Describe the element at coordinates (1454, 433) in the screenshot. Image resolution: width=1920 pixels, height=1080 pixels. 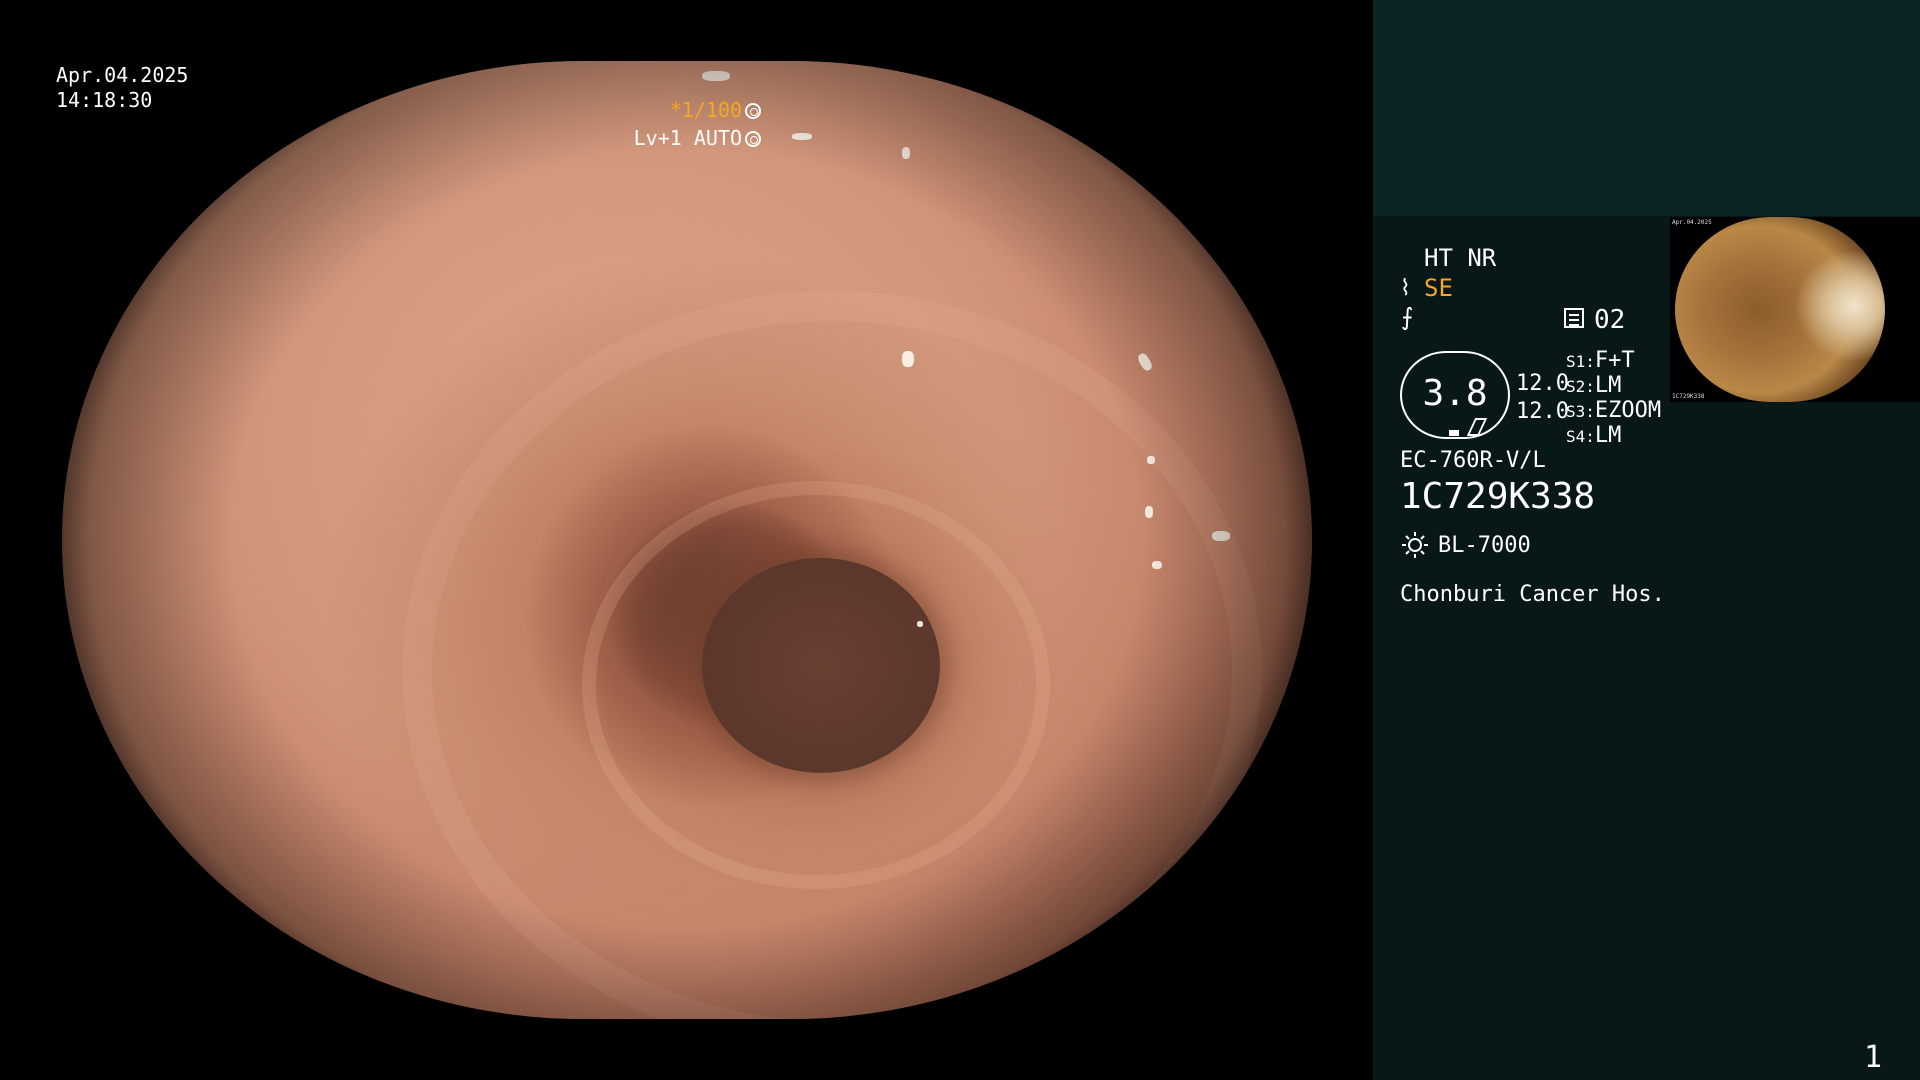
I see `gauge-marker` at that location.